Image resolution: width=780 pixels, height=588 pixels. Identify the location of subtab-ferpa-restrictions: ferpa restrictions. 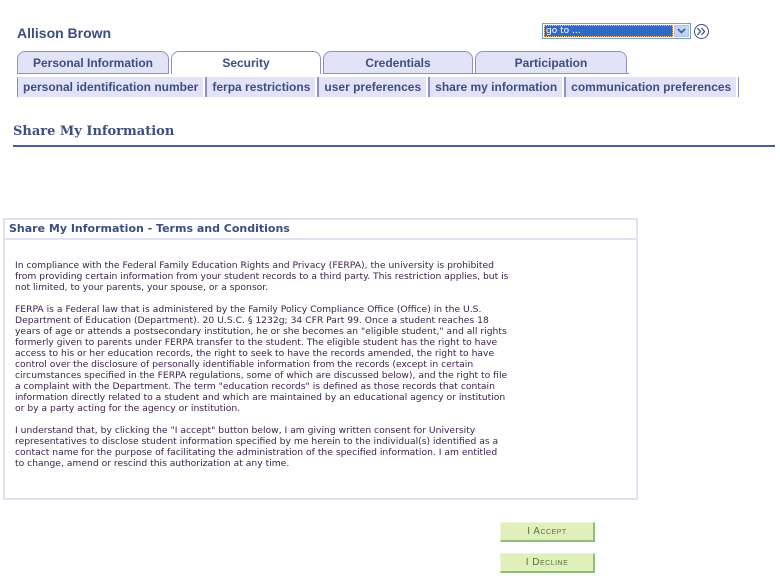
(261, 87).